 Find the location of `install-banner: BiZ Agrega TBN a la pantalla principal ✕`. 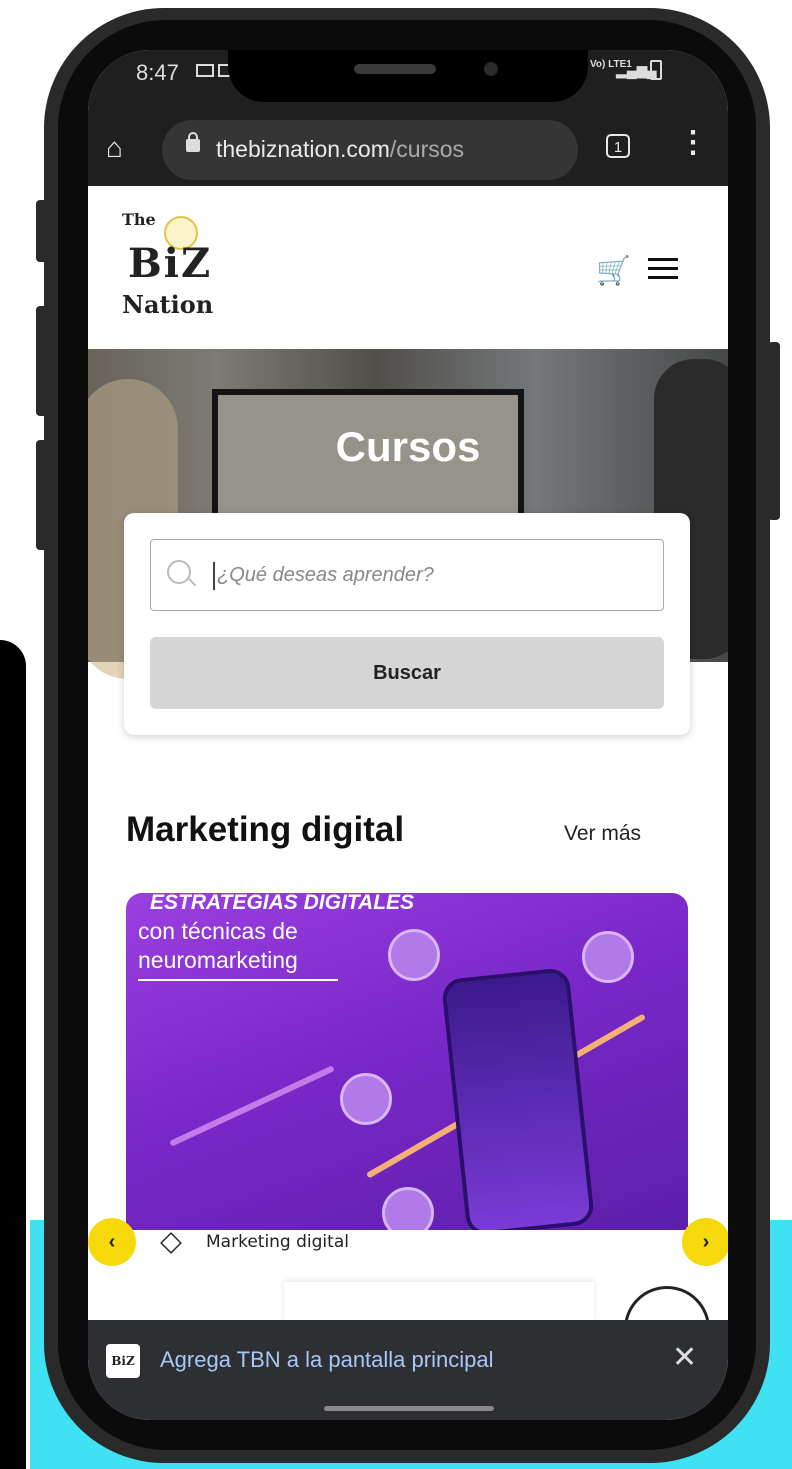

install-banner: BiZ Agrega TBN a la pantalla principal ✕ is located at coordinates (408, 1362).